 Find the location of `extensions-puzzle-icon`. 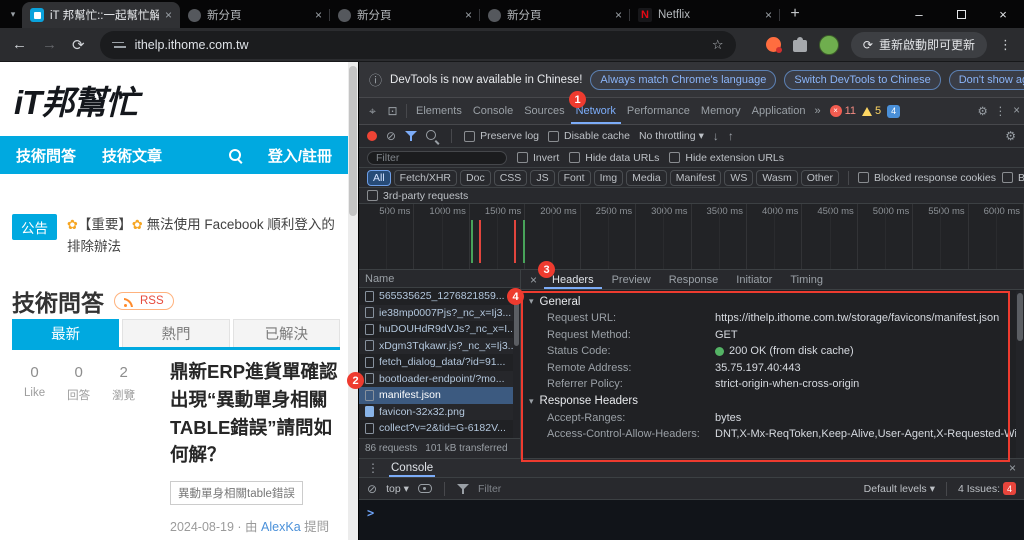

extensions-puzzle-icon is located at coordinates (799, 44).